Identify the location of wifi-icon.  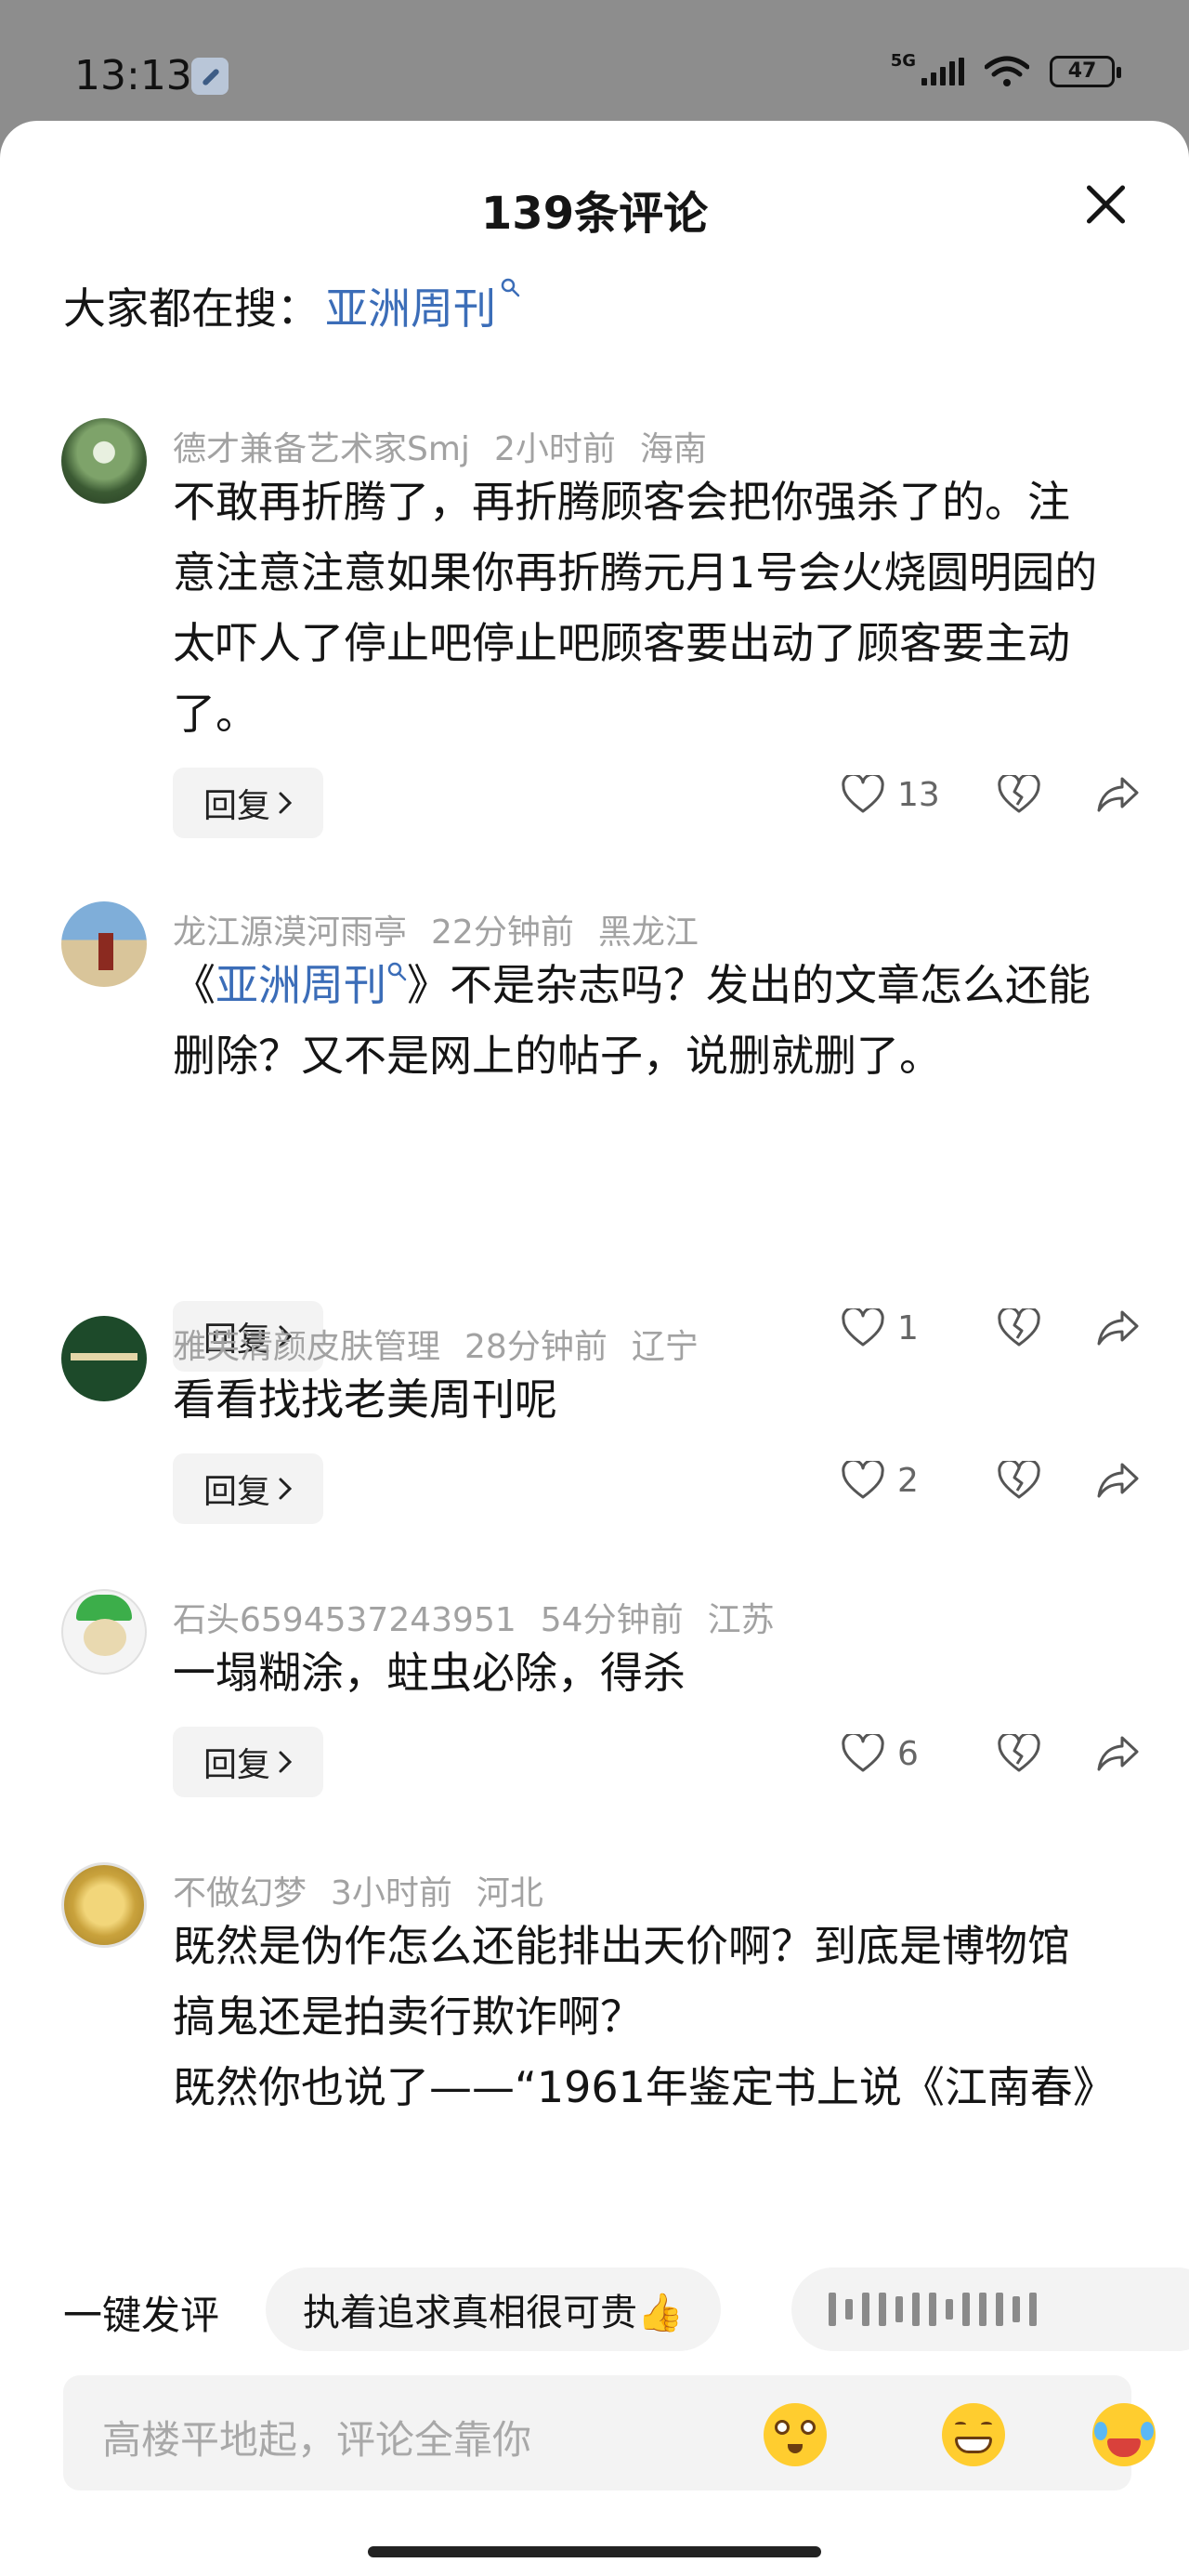
(1007, 71).